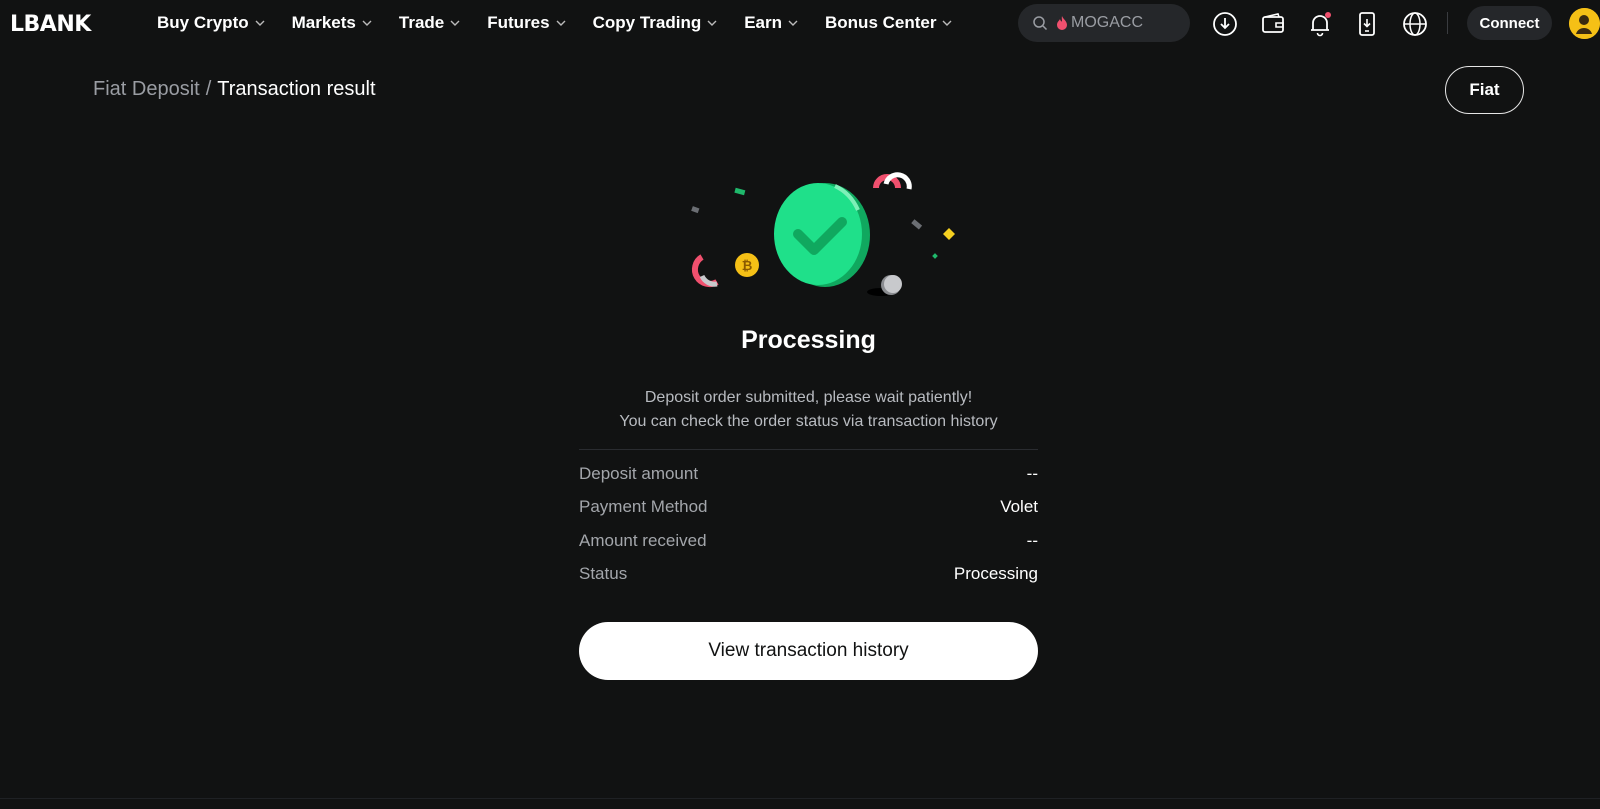 The image size is (1600, 809). I want to click on nav-item-bonus-center: Bonus Center, so click(888, 23).